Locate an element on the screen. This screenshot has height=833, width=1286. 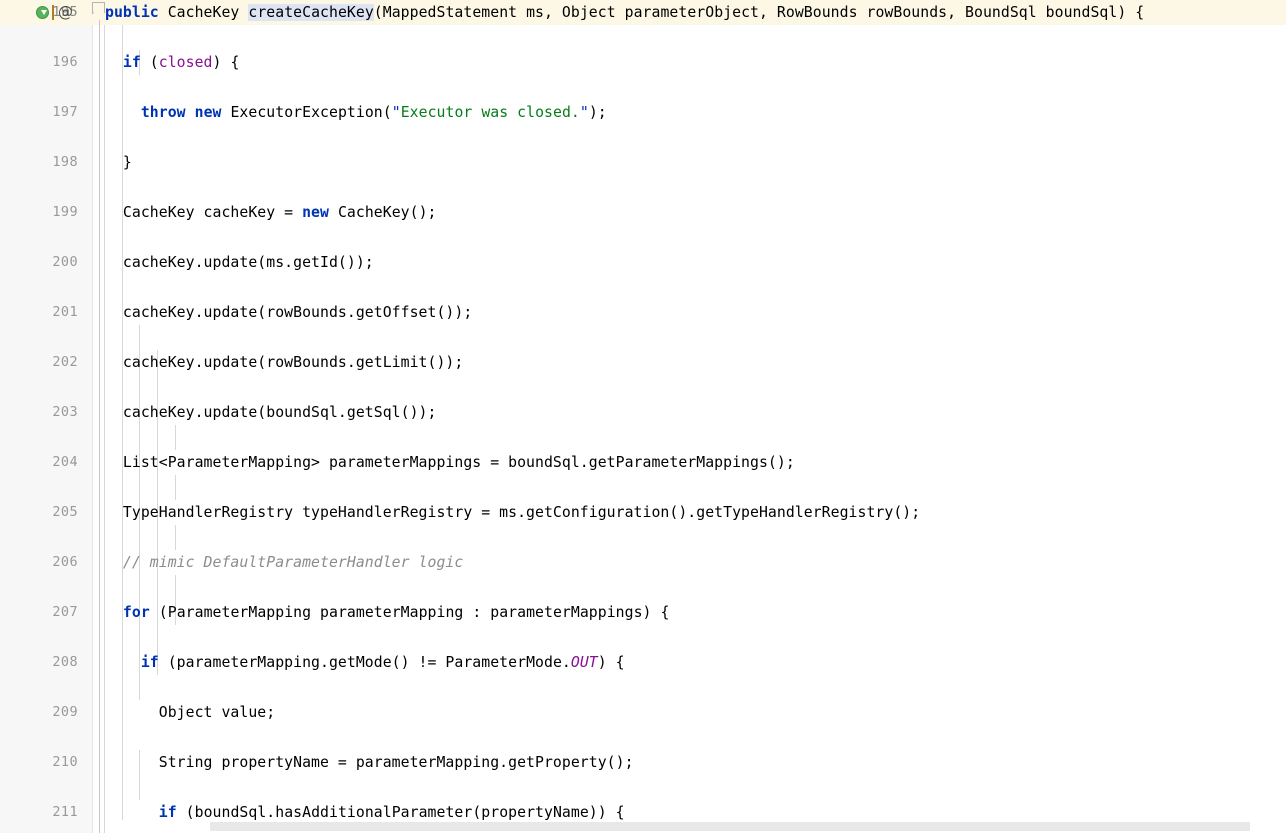
horizontal-scrollbar-track is located at coordinates (695, 826).